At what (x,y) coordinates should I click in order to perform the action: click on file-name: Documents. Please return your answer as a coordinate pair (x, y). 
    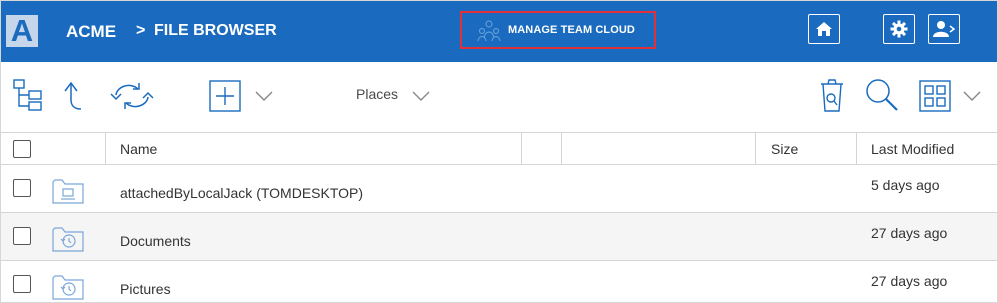
    Looking at the image, I should click on (155, 241).